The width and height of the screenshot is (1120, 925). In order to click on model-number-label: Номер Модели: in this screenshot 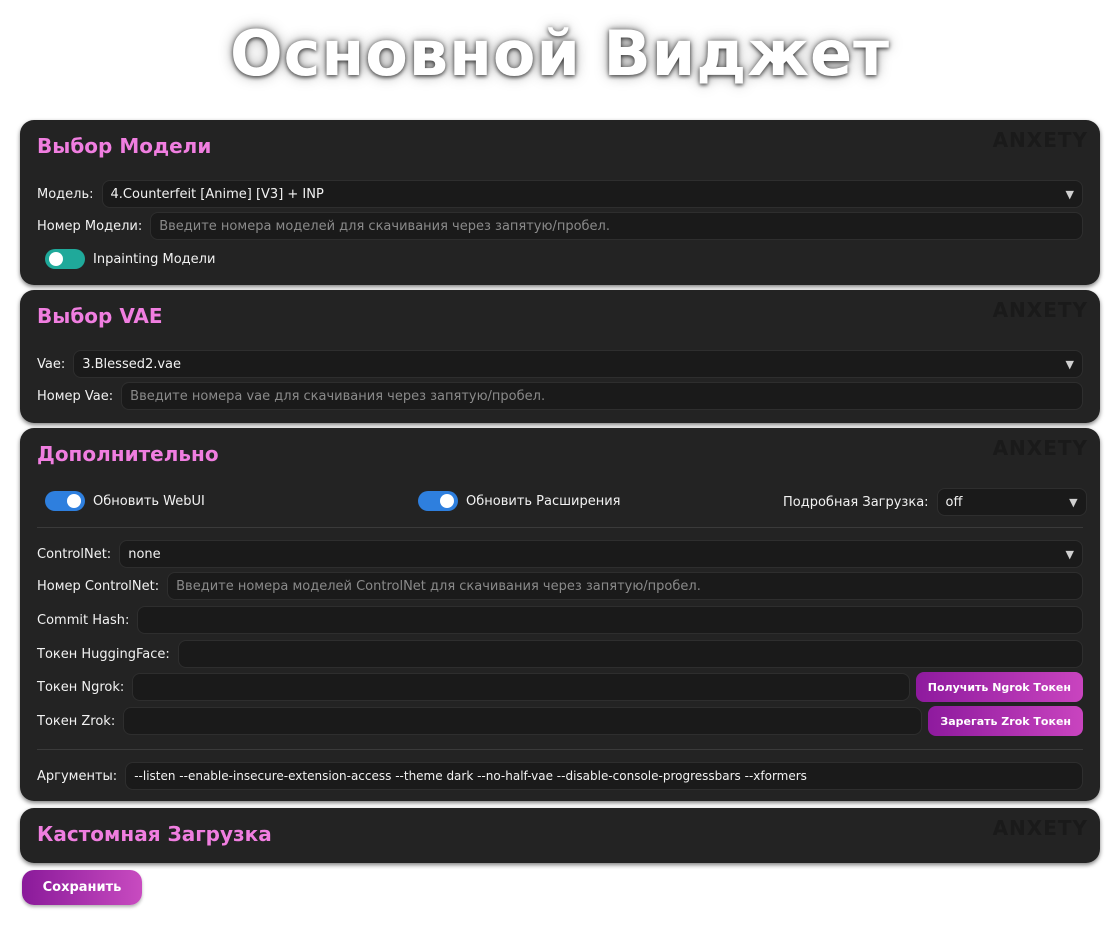, I will do `click(90, 226)`.